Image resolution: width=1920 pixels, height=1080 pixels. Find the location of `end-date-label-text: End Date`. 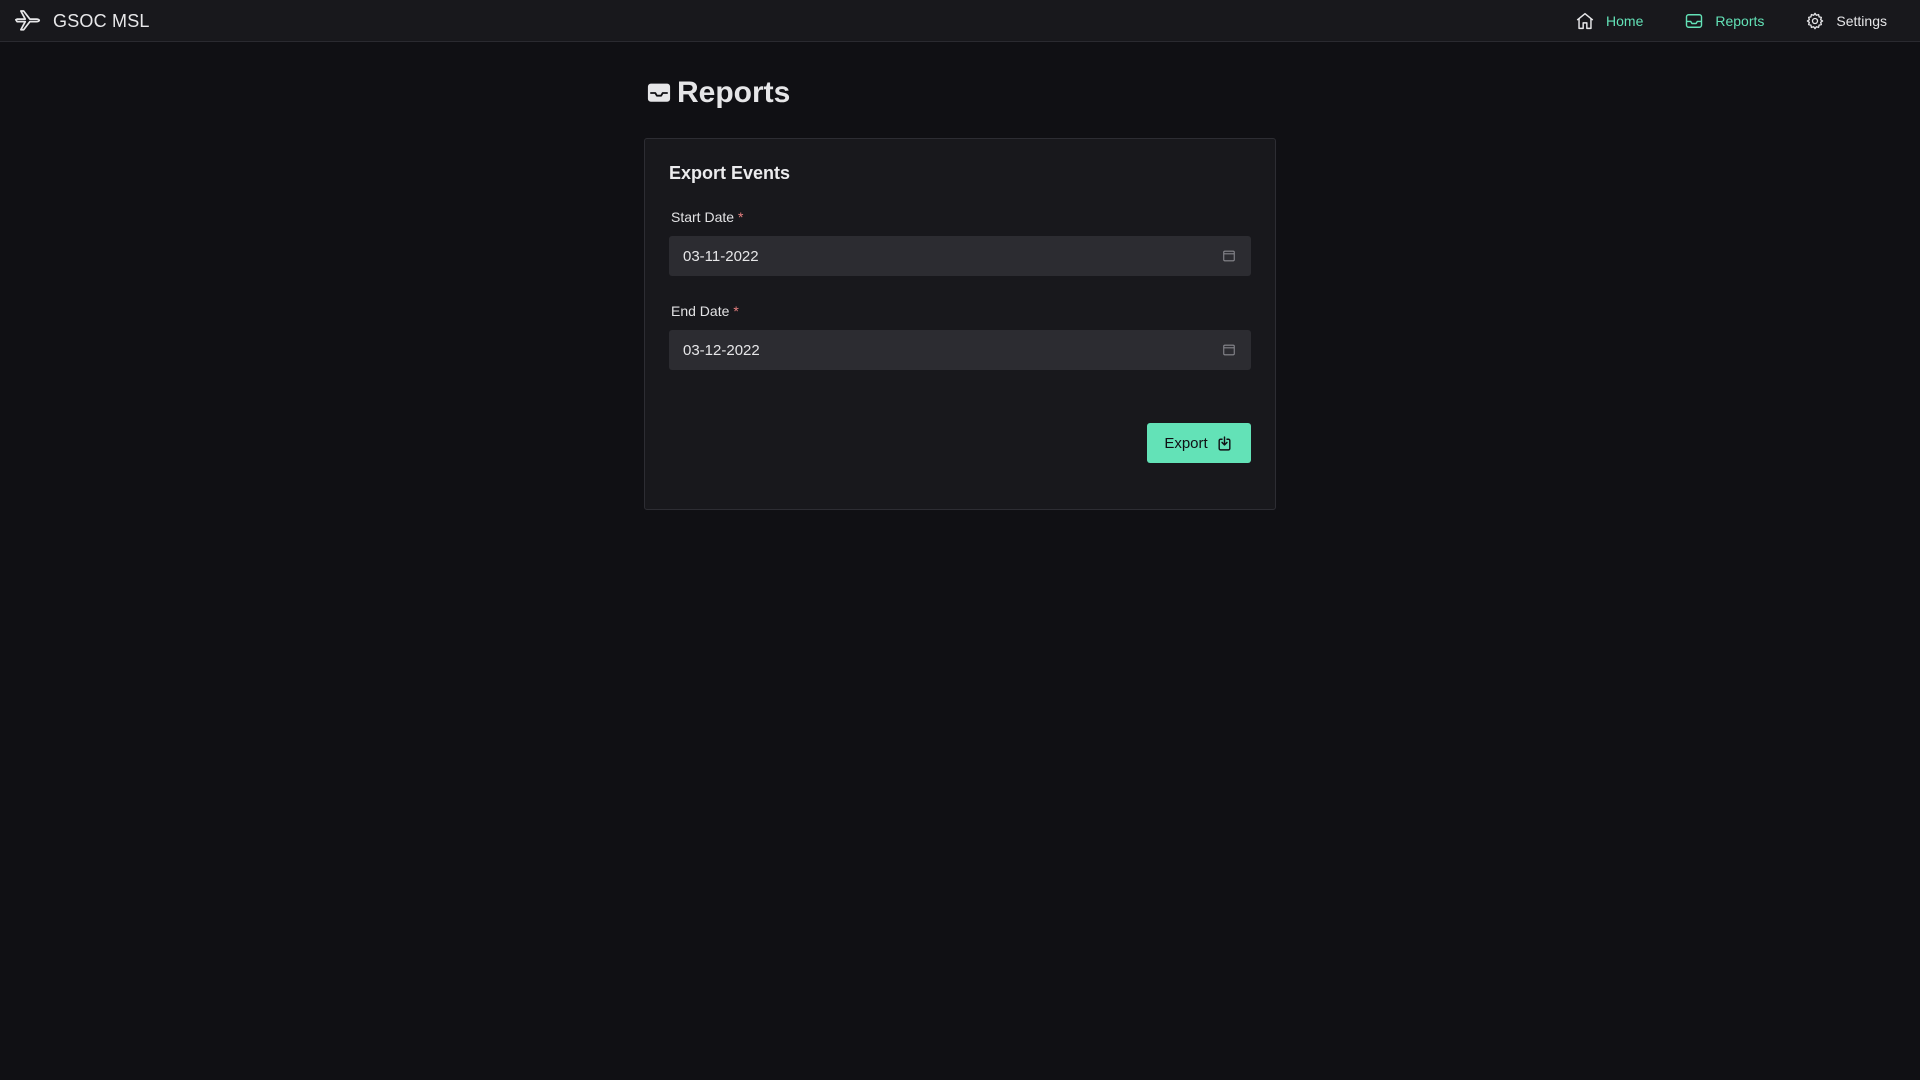

end-date-label-text: End Date is located at coordinates (700, 311).